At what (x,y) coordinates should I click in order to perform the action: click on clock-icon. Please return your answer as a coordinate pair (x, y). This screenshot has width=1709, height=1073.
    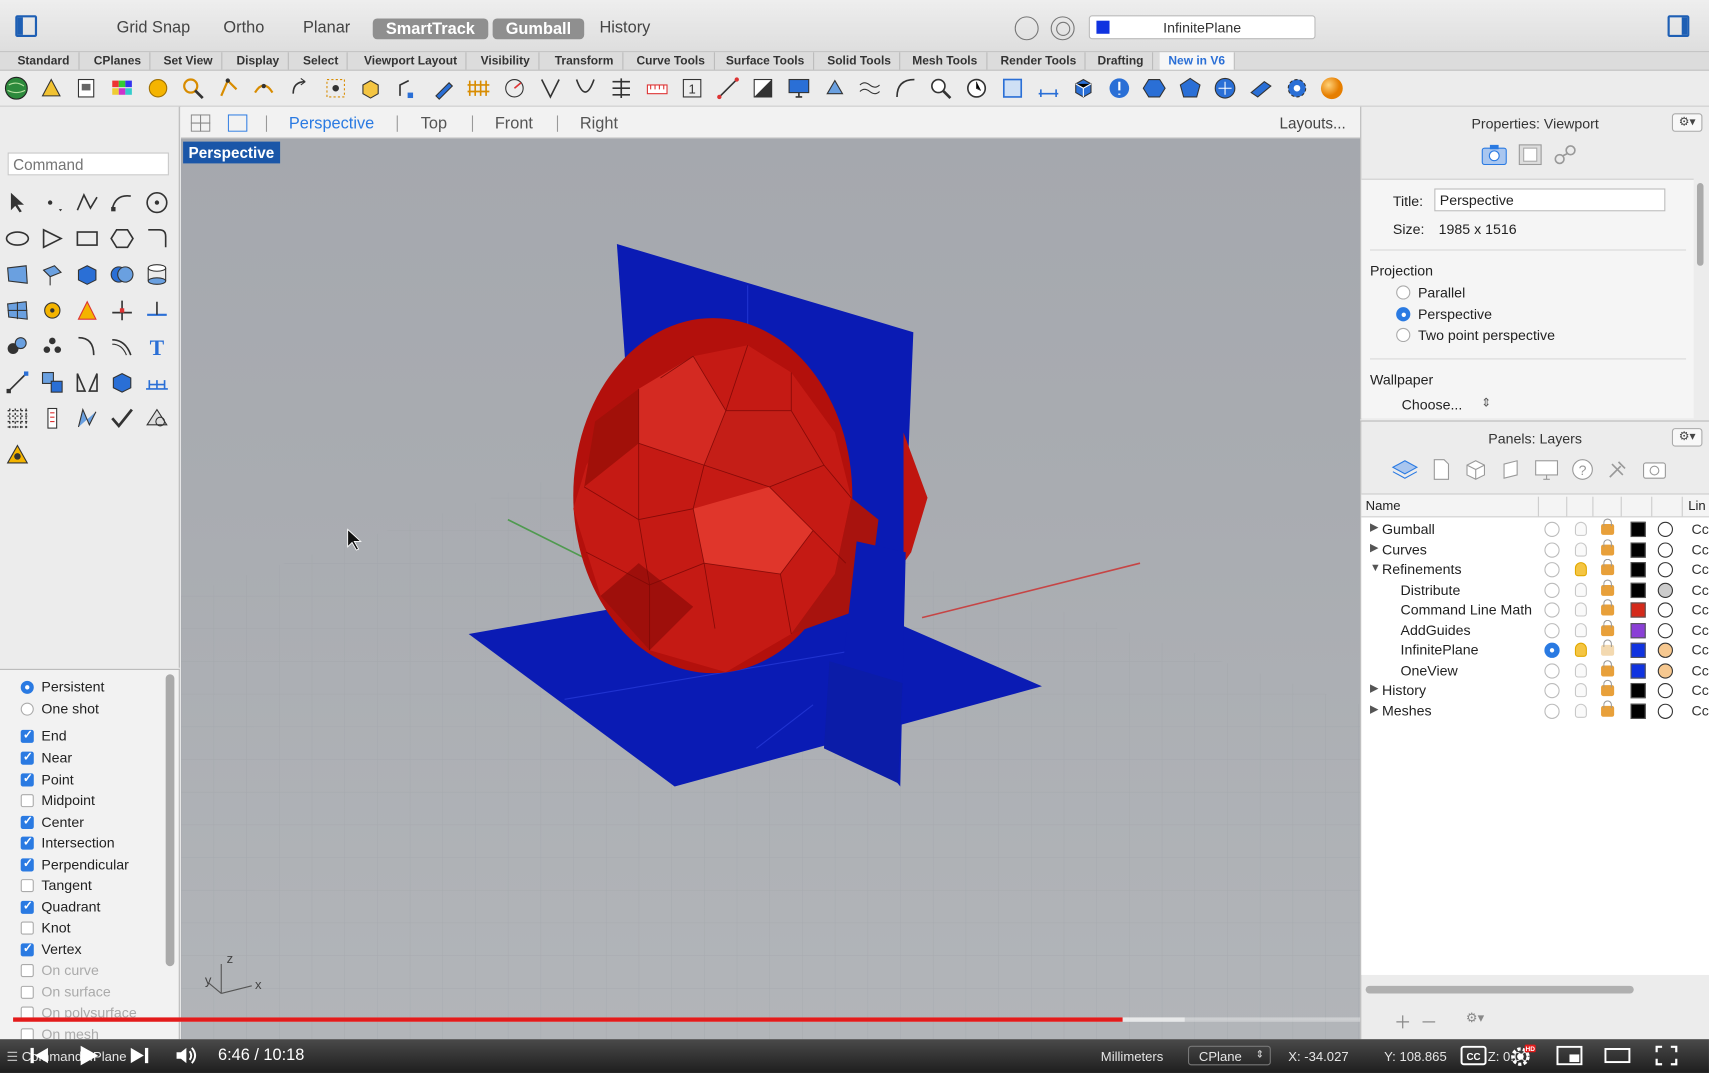
    Looking at the image, I should click on (977, 88).